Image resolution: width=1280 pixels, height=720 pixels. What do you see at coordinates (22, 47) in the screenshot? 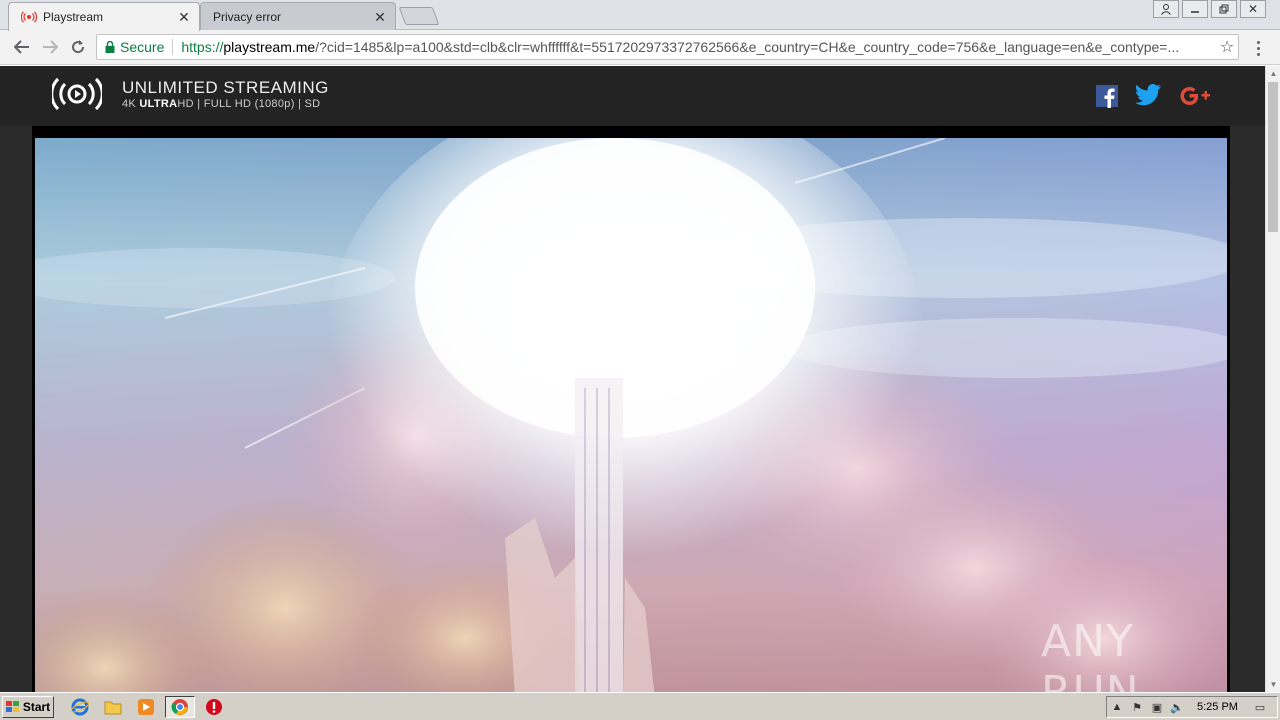
I see `back-arrow-icon` at bounding box center [22, 47].